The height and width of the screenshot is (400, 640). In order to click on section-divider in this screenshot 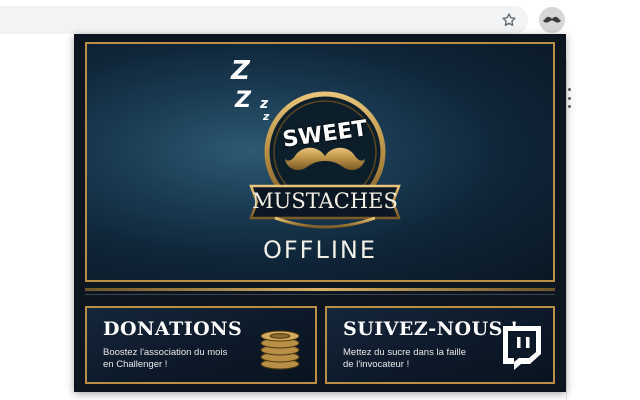, I will do `click(320, 294)`.